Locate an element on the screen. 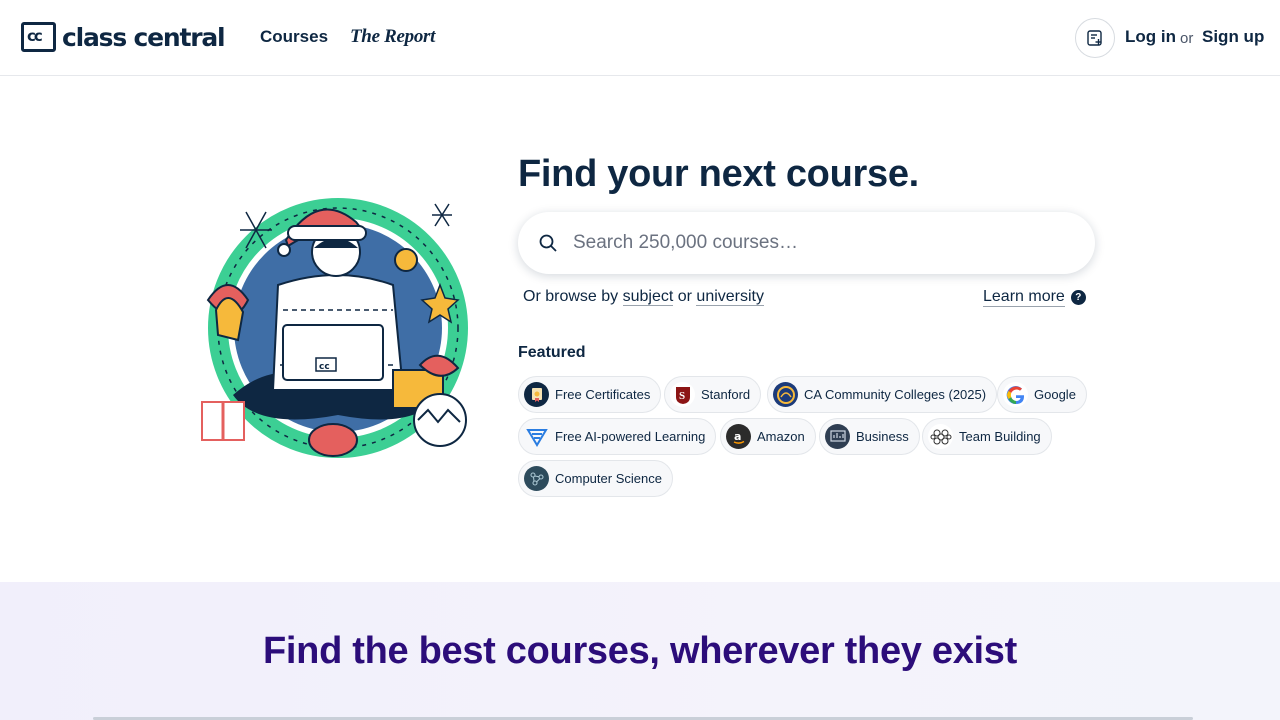 The image size is (1280, 720). google-logo-icon is located at coordinates (1015, 394).